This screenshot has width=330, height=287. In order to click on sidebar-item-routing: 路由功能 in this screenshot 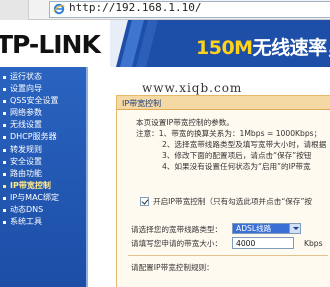, I will do `click(43, 174)`.